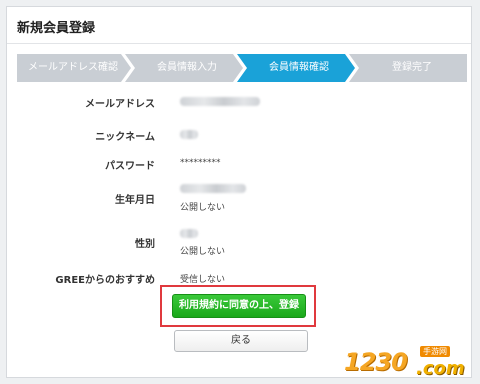 This screenshot has width=480, height=384. What do you see at coordinates (213, 188) in the screenshot?
I see `birthday-value-redacted` at bounding box center [213, 188].